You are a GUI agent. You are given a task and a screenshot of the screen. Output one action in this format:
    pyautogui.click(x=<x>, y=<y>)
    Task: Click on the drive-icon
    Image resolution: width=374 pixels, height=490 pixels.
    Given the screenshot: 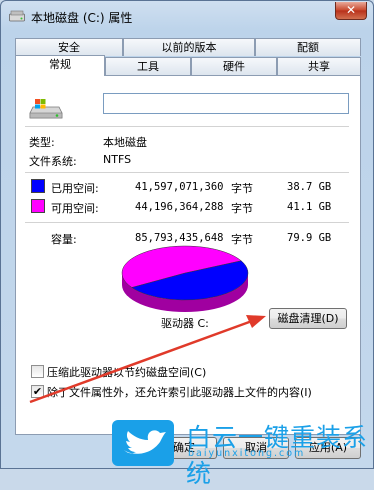 What is the action you would take?
    pyautogui.click(x=17, y=16)
    